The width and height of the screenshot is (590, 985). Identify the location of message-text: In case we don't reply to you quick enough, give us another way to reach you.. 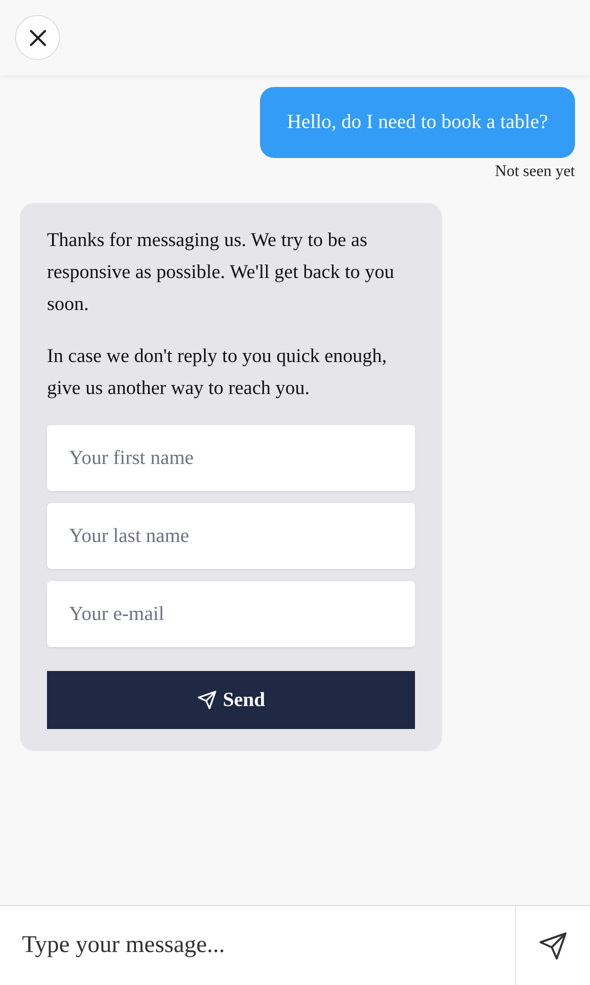
(217, 373).